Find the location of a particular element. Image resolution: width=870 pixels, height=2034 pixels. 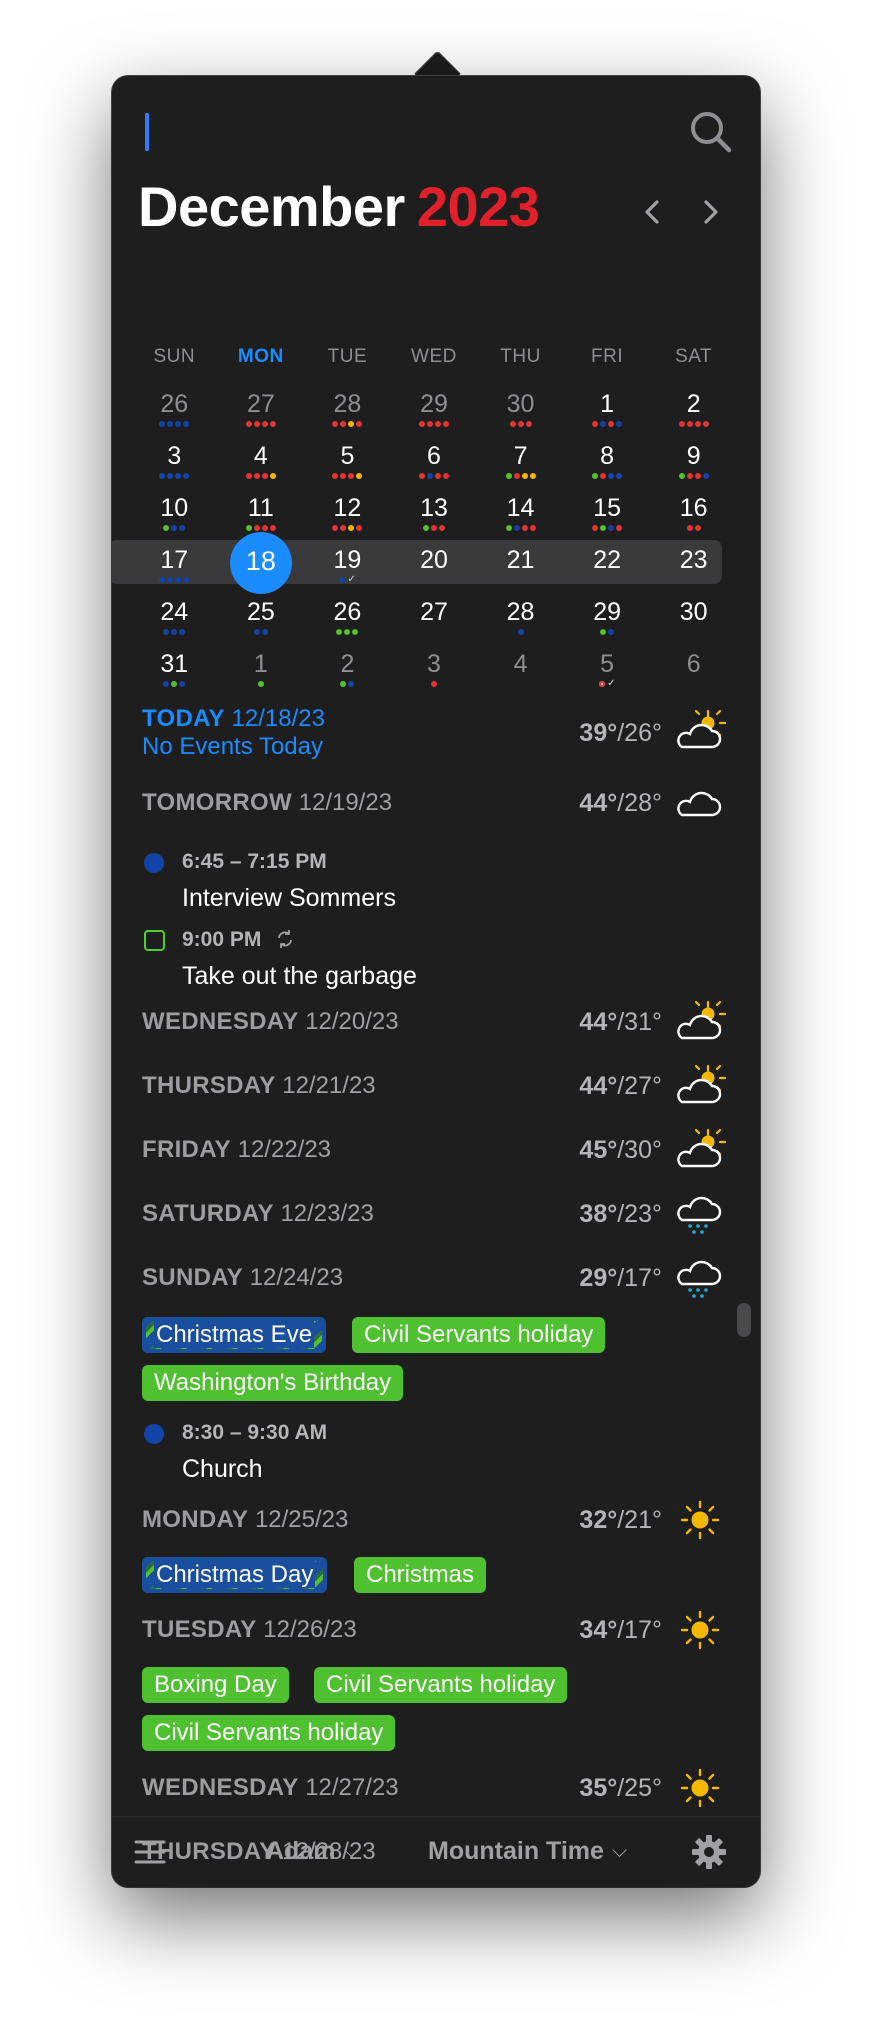

holiday-tag: Washington's Birthday is located at coordinates (273, 1383).